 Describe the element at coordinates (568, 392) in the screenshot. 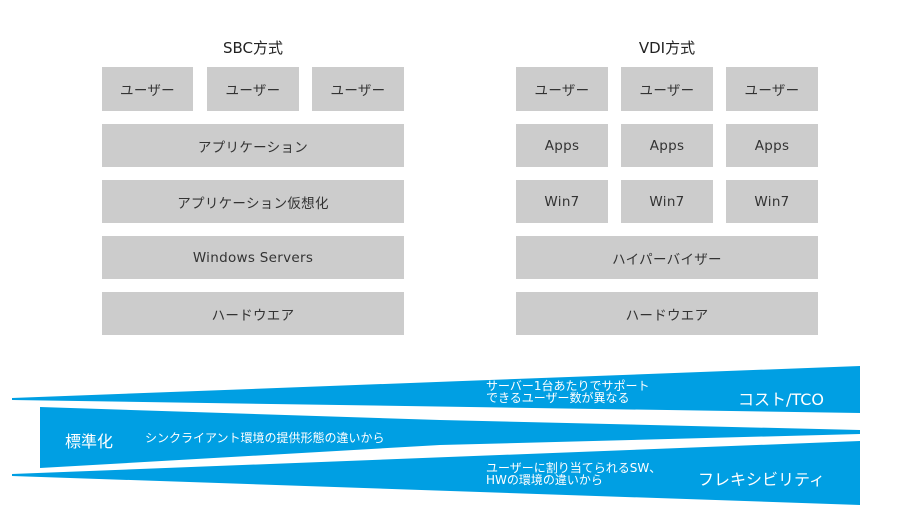

I see `cost-description: サーバー1台あたりでサポート できるユーザー数が異なる` at that location.